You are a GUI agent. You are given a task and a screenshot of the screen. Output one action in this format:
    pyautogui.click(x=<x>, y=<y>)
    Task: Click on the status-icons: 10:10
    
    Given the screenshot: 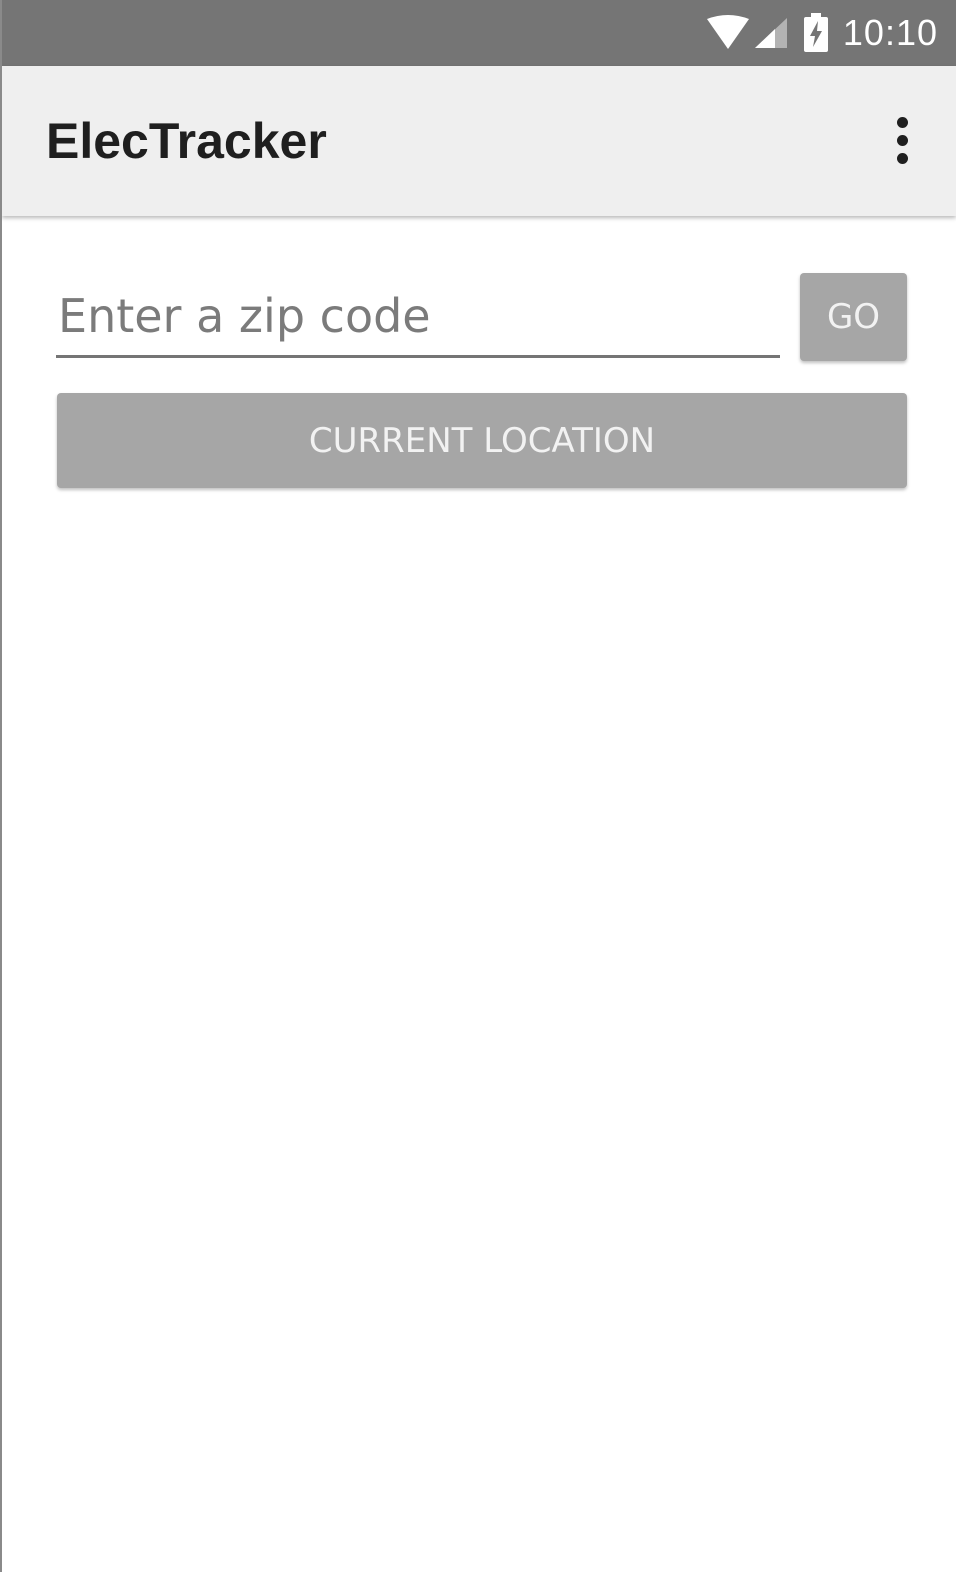 What is the action you would take?
    pyautogui.click(x=821, y=33)
    